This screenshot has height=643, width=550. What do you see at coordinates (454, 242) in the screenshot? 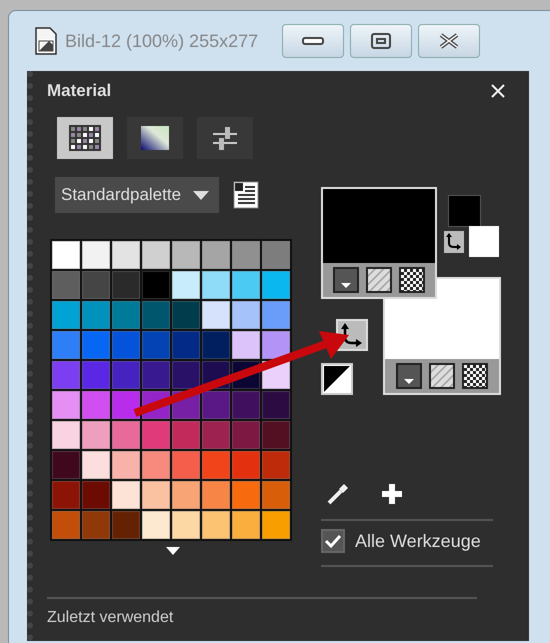
I see `swap-icon` at bounding box center [454, 242].